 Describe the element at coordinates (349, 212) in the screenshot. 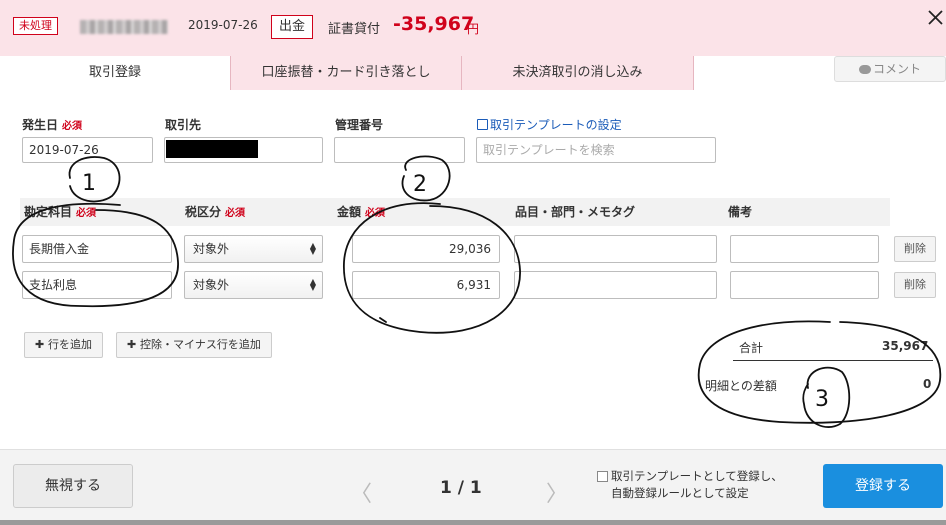

I see `header-amount-text: 金額` at that location.